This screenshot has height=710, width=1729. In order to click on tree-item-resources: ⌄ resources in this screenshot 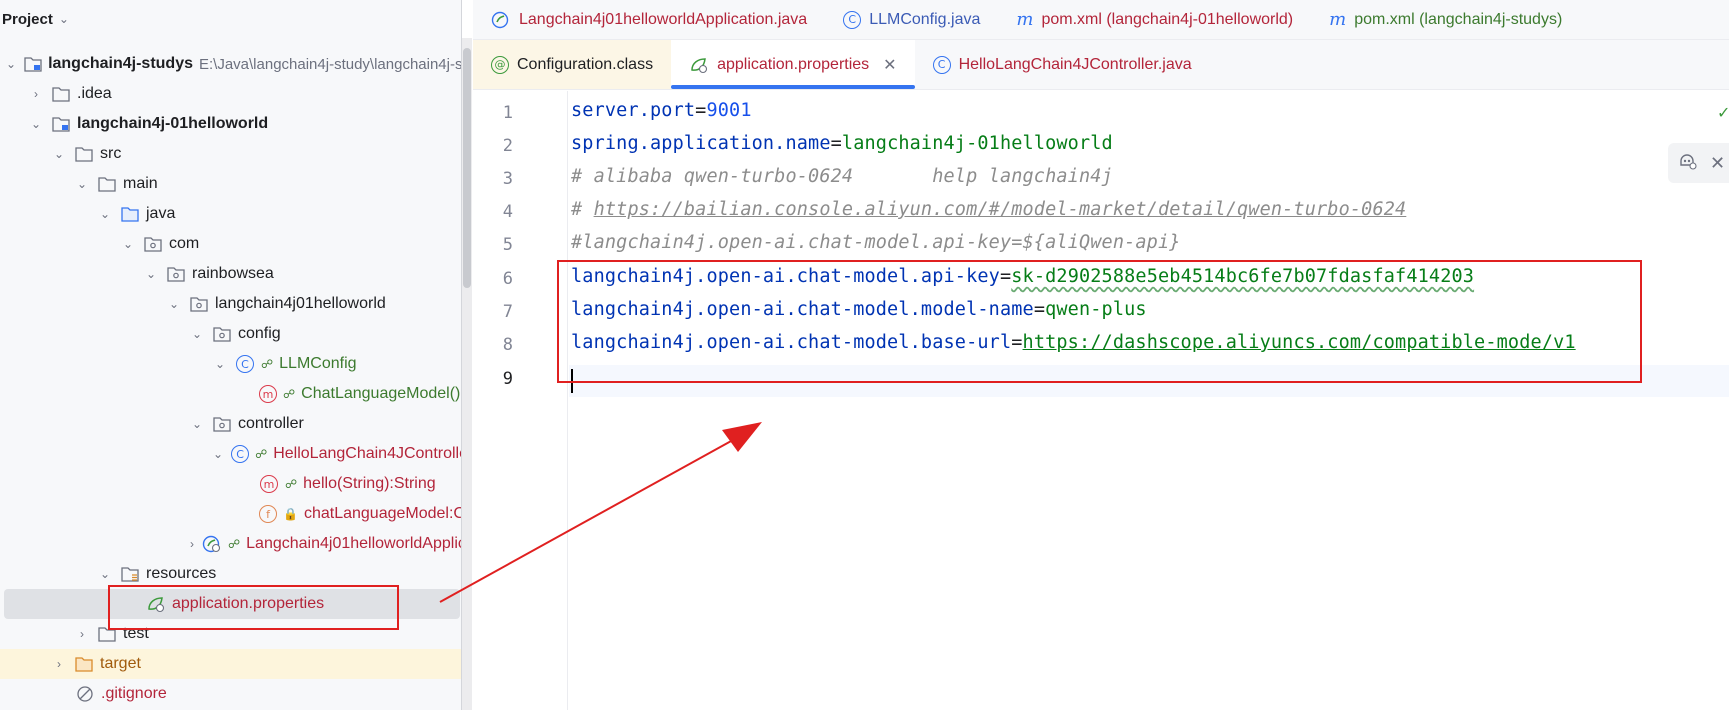, I will do `click(230, 574)`.